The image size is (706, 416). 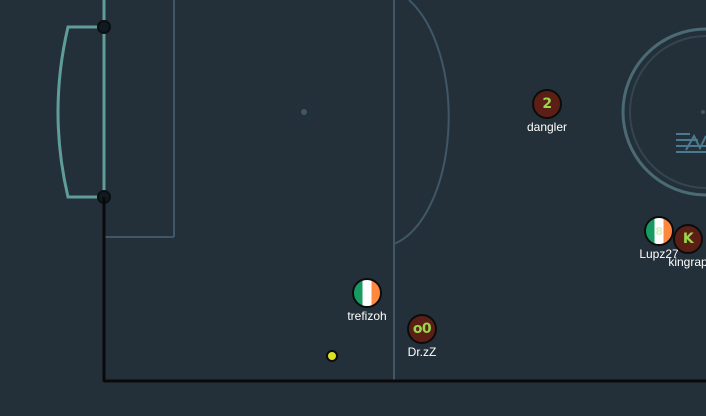 I want to click on player-disc: o0, so click(x=422, y=329).